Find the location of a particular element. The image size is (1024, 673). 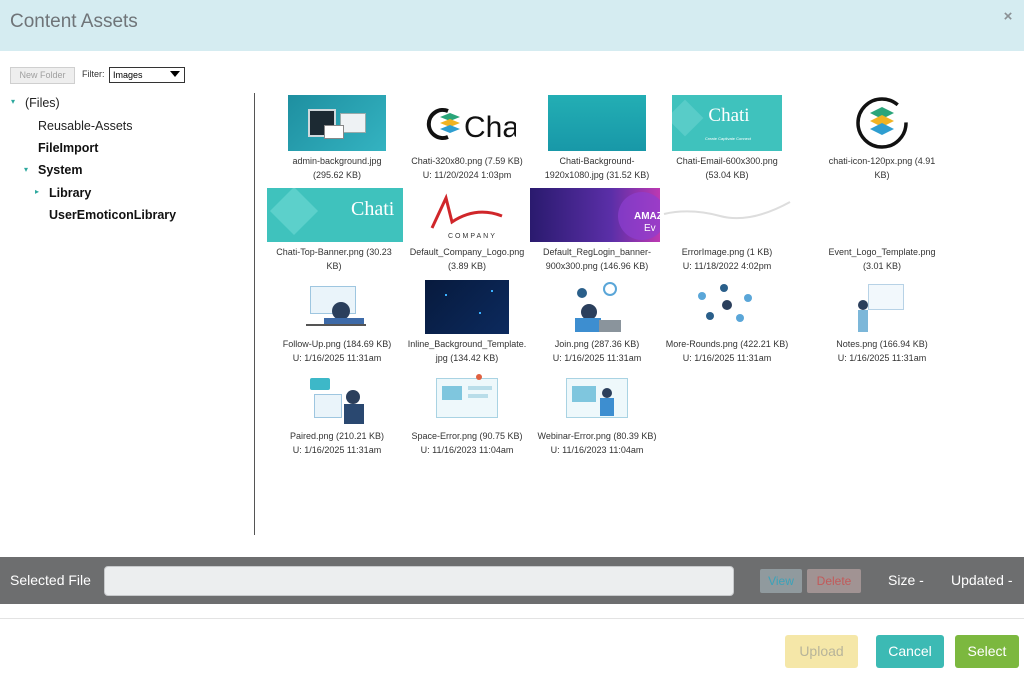

dialog-title: Content Assets is located at coordinates (74, 21).